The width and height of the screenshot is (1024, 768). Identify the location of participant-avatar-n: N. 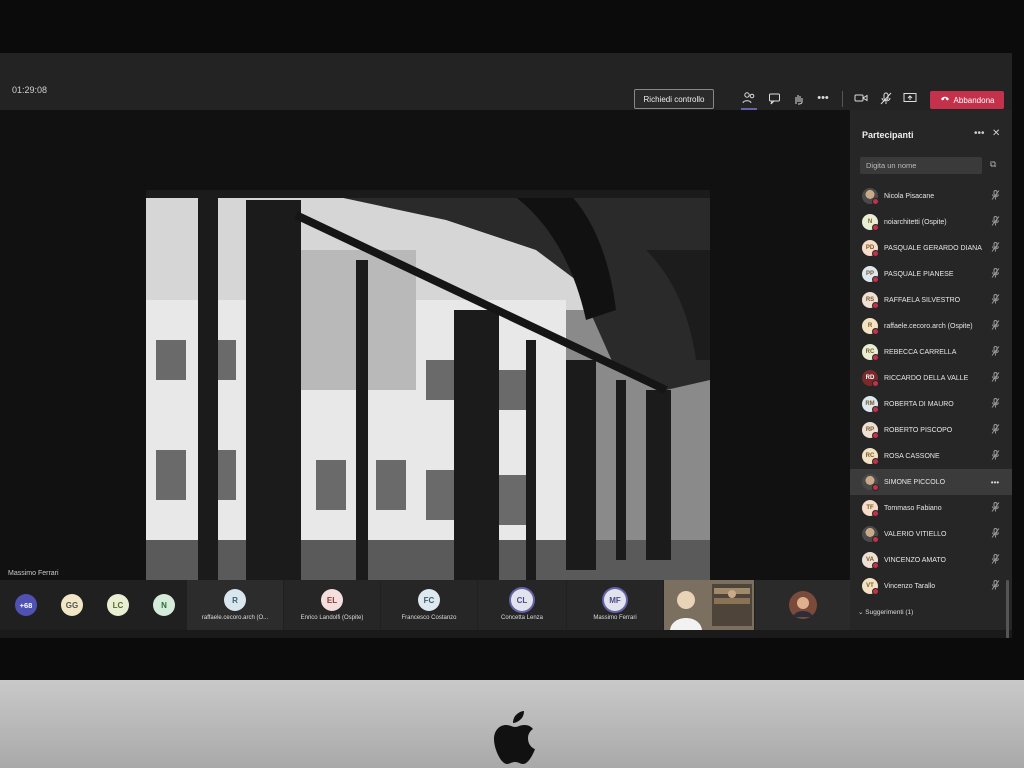
(164, 605).